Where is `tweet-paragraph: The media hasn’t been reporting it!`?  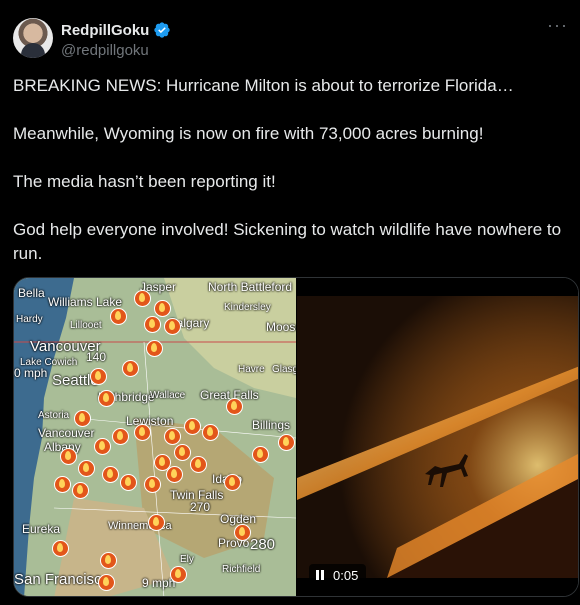
tweet-paragraph: The media hasn’t been reporting it! is located at coordinates (144, 181).